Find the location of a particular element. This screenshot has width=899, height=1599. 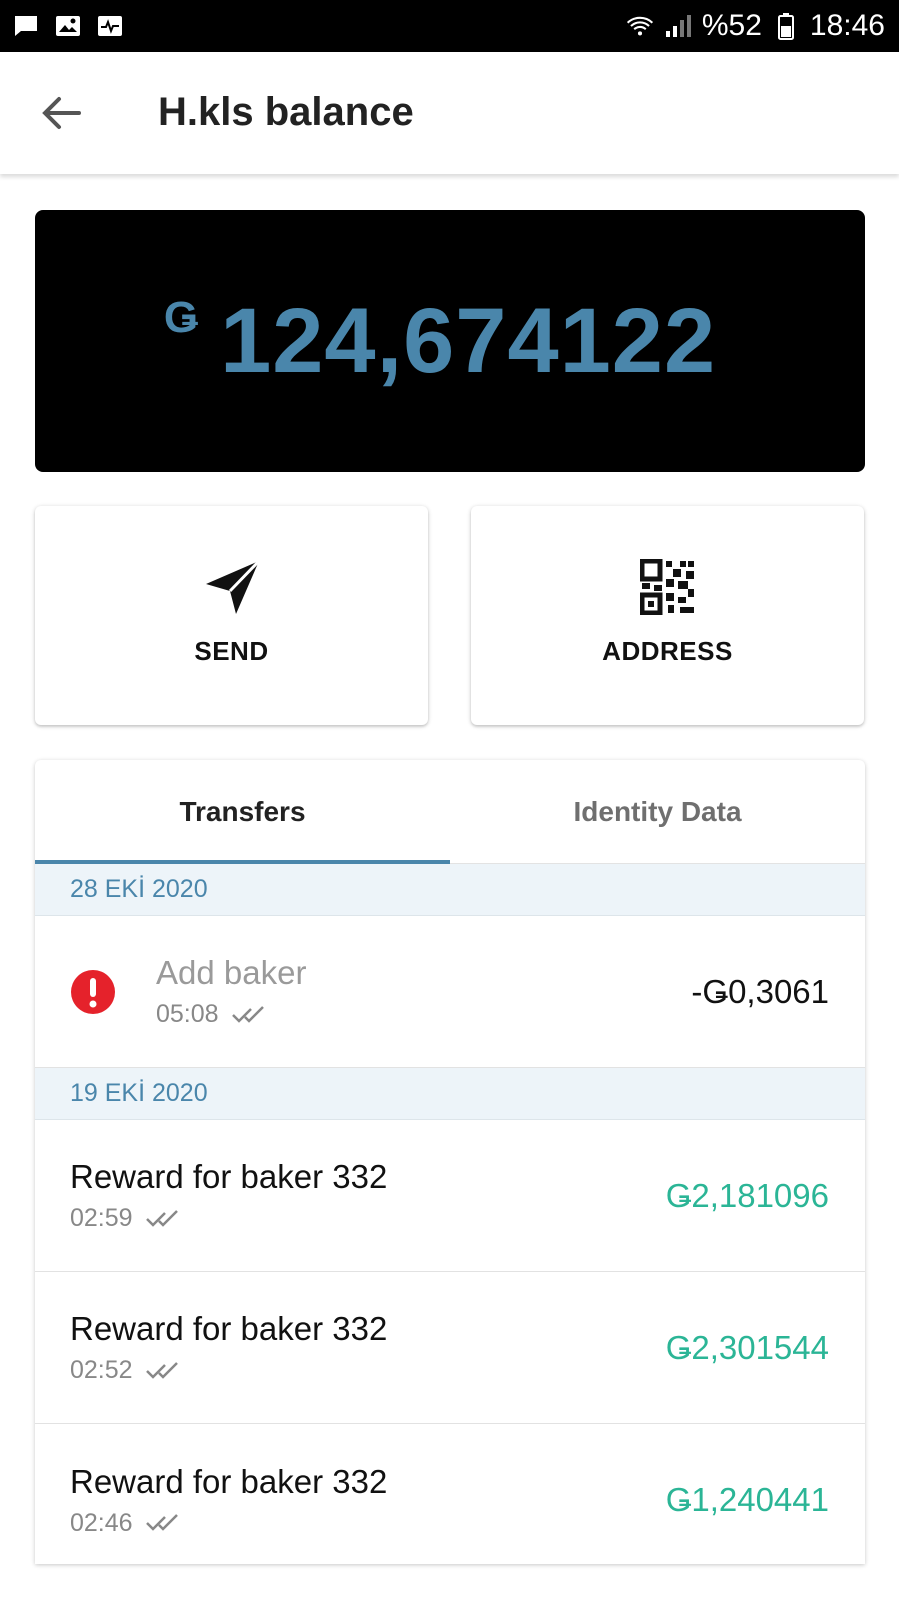

qr-code-icon is located at coordinates (668, 587).